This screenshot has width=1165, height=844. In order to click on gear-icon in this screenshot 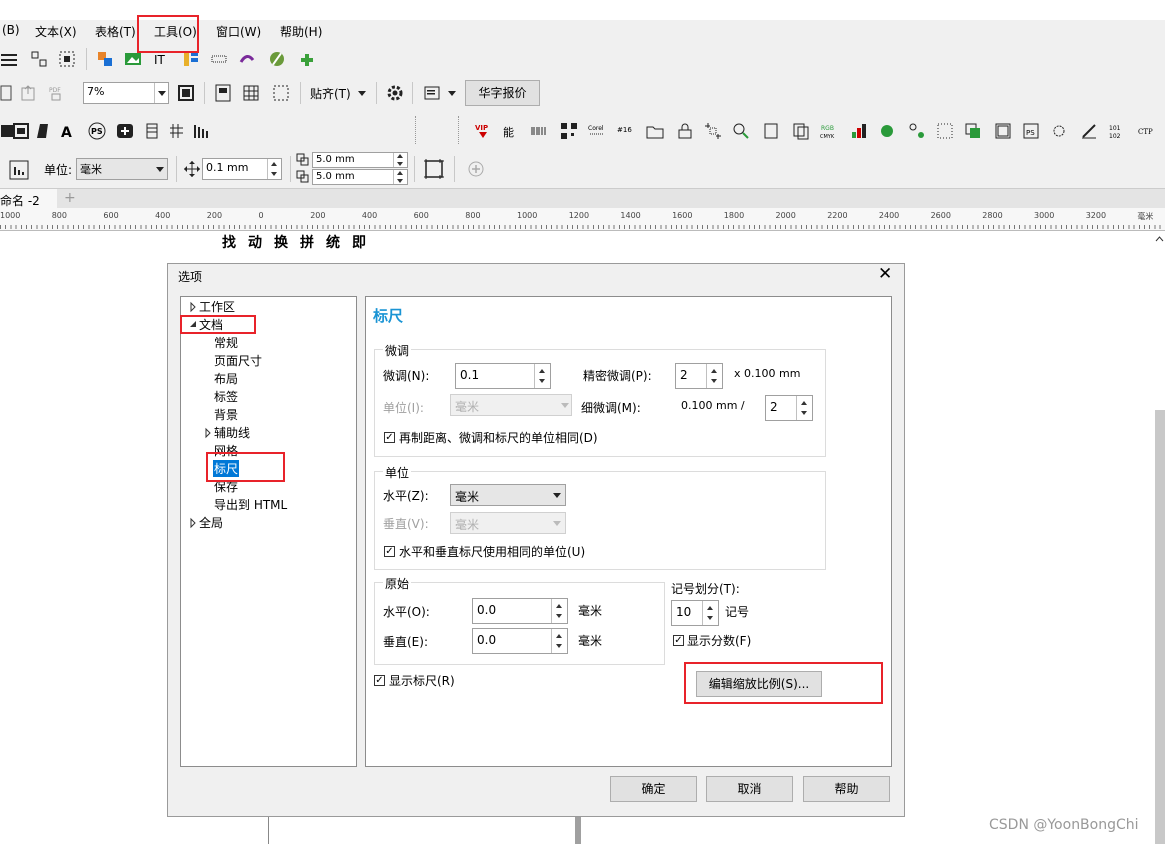, I will do `click(395, 93)`.